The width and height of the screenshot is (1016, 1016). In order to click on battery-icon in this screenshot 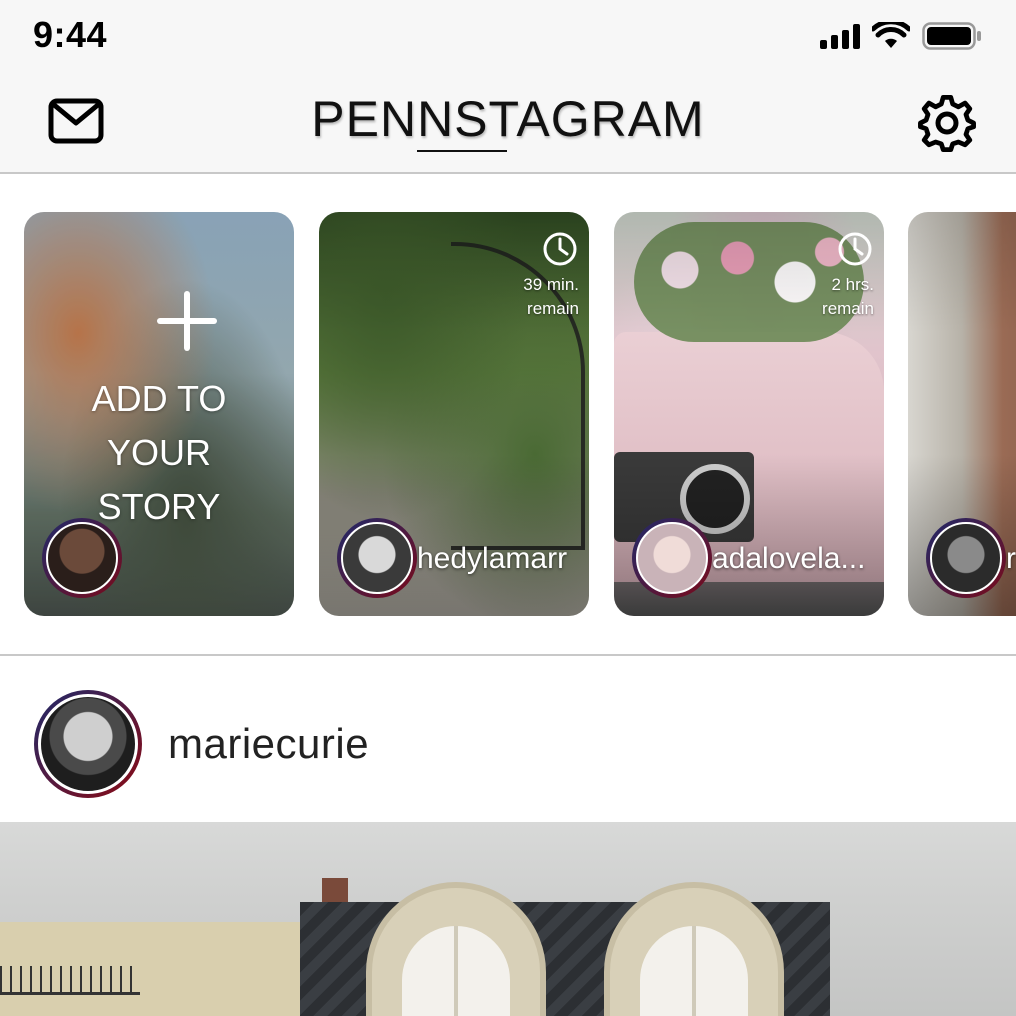, I will do `click(951, 36)`.